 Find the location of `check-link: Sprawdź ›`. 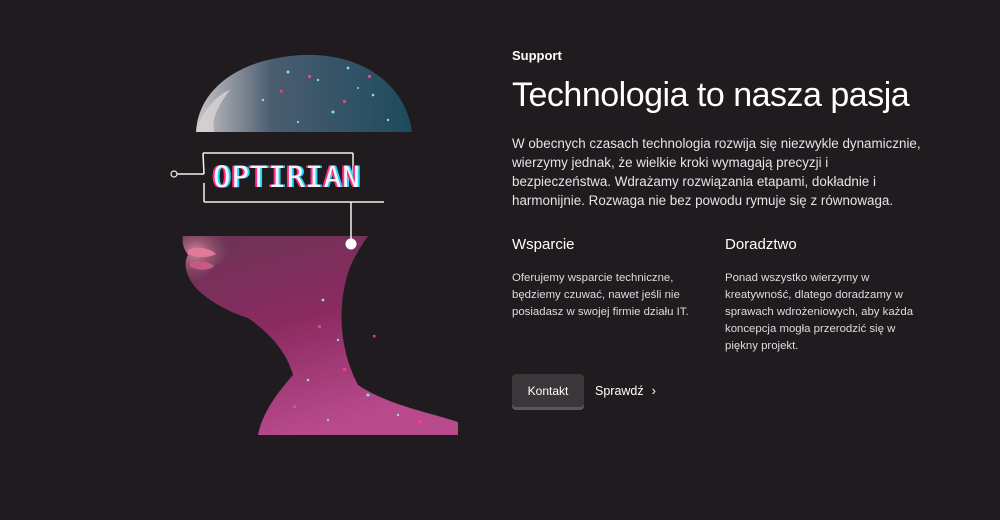

check-link: Sprawdź › is located at coordinates (625, 390).